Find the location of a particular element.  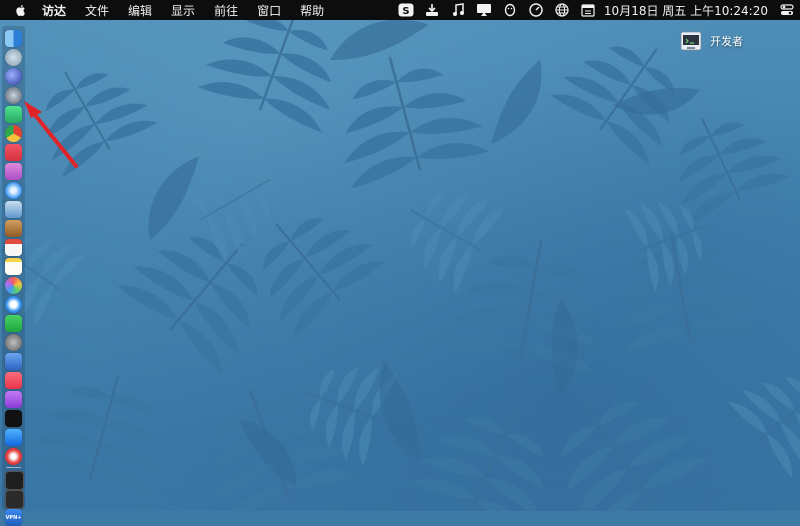

desktop-icon-label: 开发者 is located at coordinates (726, 41).